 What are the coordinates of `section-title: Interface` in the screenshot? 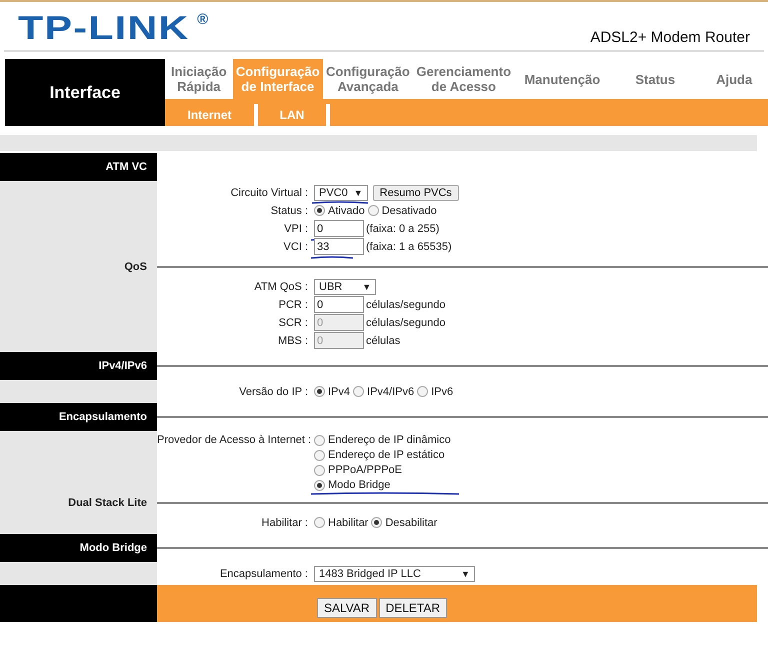 It's located at (85, 92).